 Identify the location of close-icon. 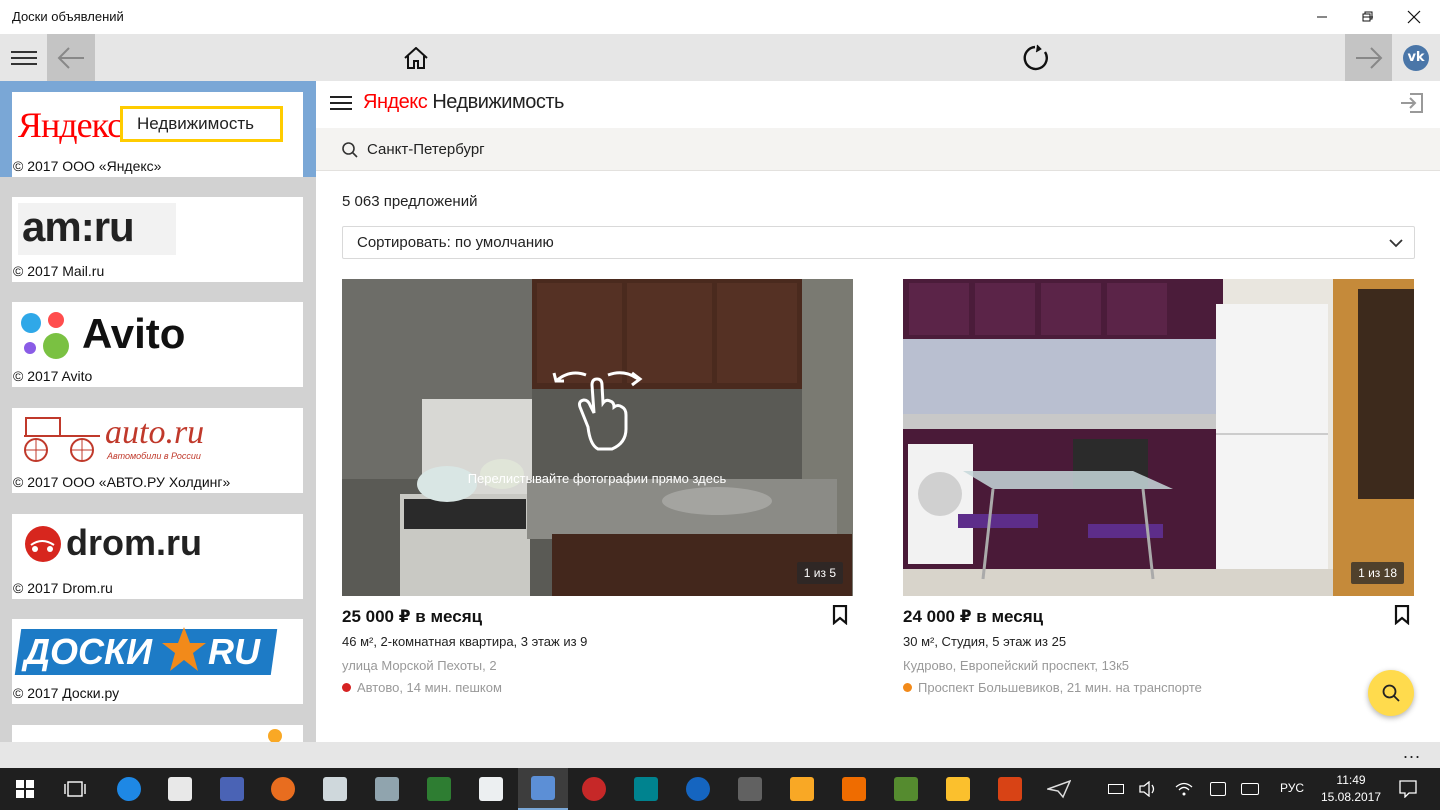
(1414, 17).